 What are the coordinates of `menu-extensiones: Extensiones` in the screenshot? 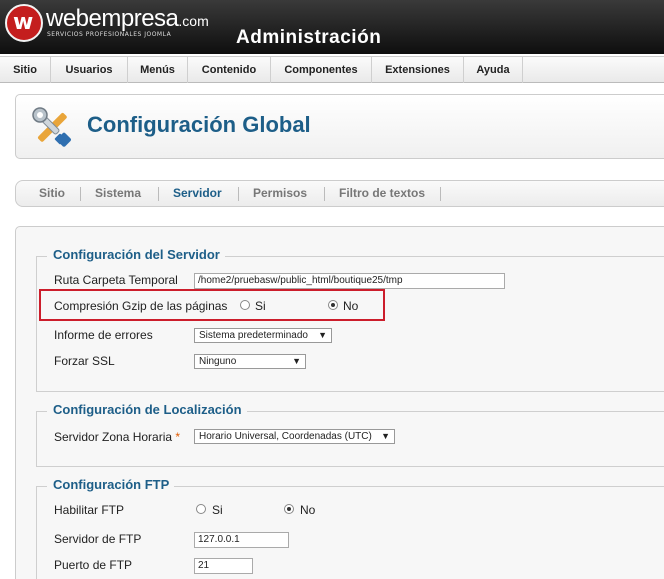 It's located at (418, 70).